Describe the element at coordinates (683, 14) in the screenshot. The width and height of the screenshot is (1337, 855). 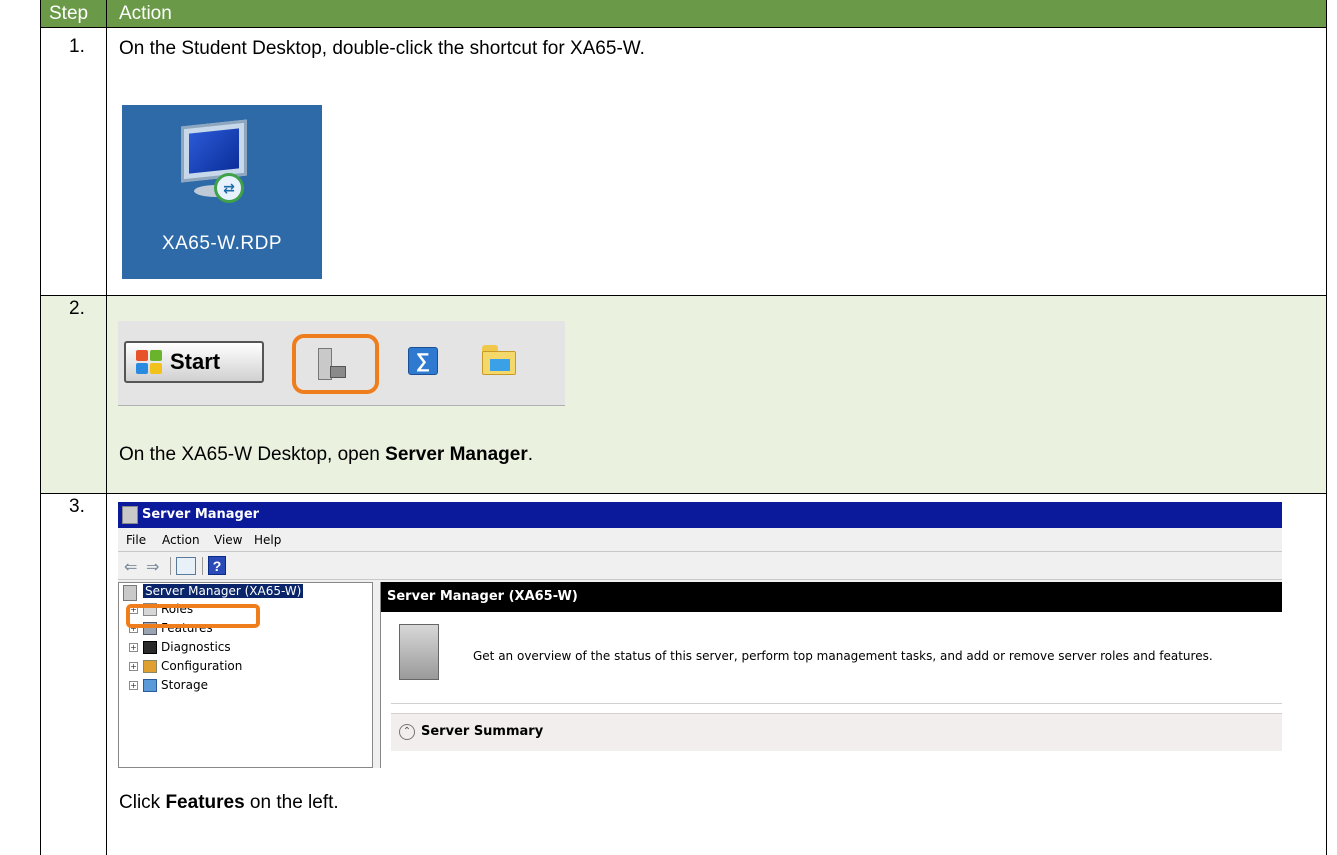
I see `table-header: Step Action` at that location.